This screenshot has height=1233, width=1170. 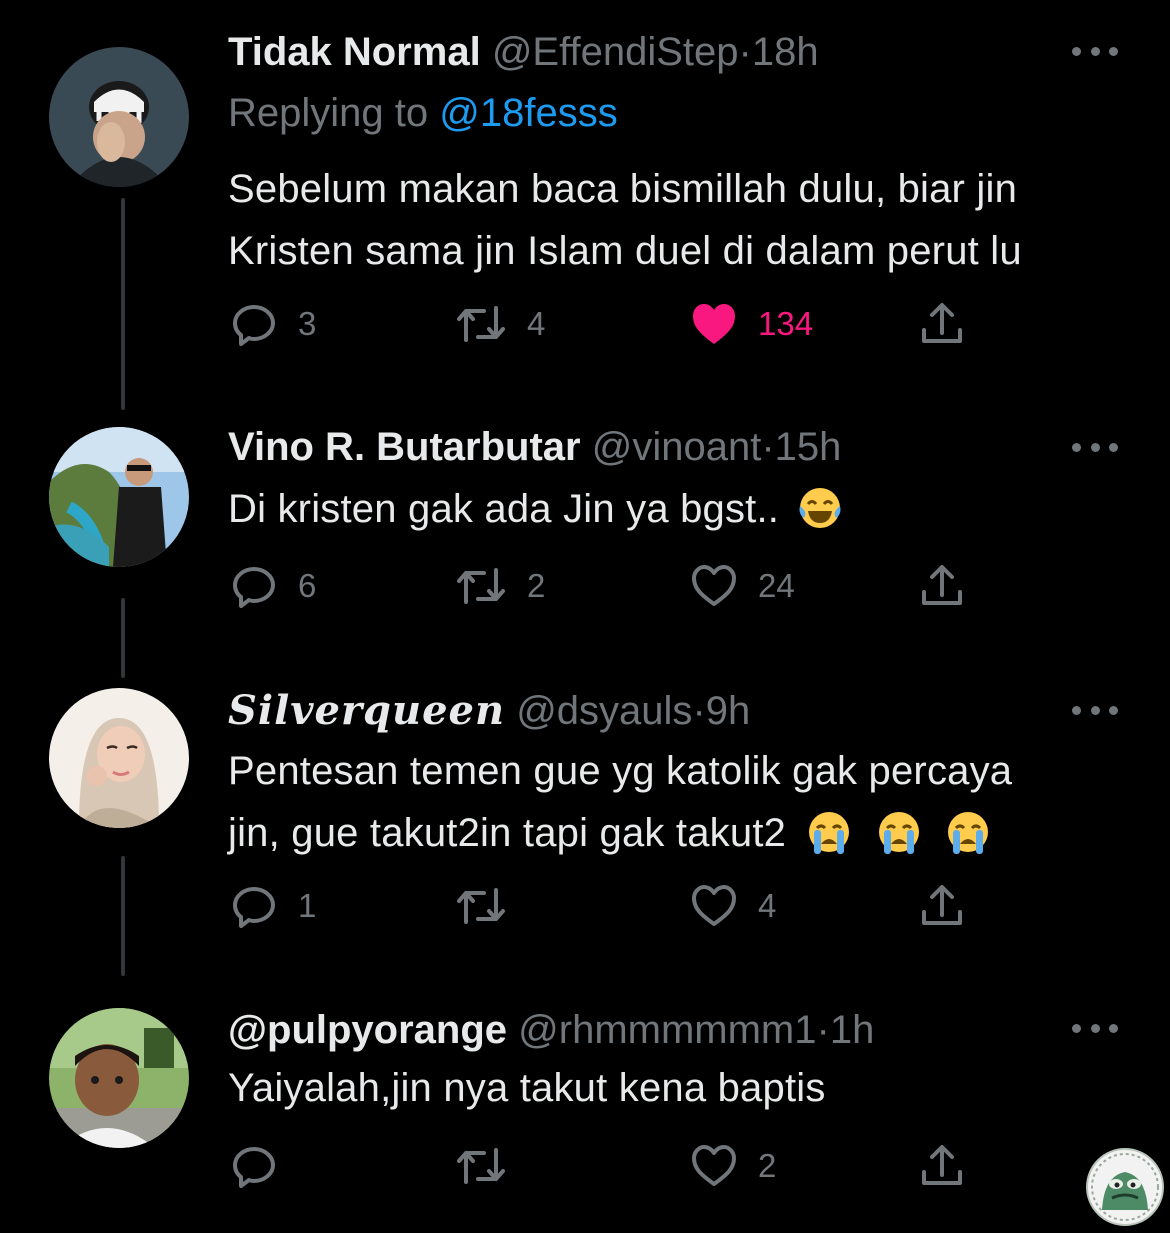 What do you see at coordinates (307, 905) in the screenshot?
I see `reply-count: 1` at bounding box center [307, 905].